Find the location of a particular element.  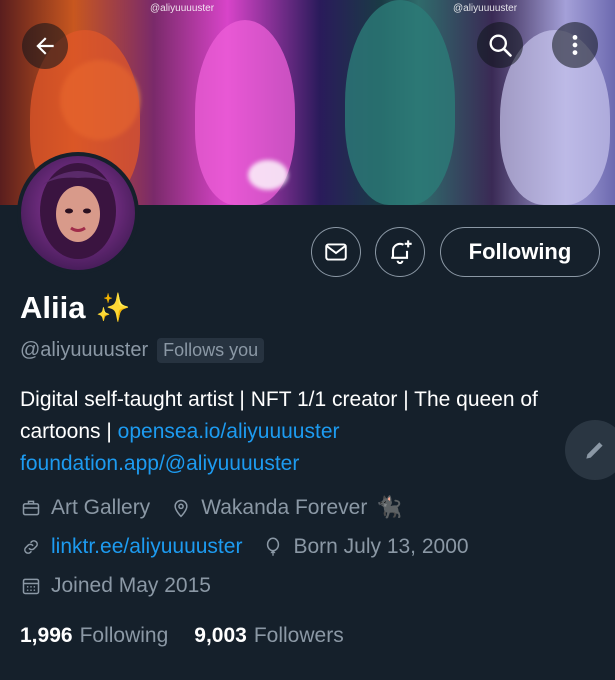

birthday-item: Born July 13, 2000 is located at coordinates (365, 547).